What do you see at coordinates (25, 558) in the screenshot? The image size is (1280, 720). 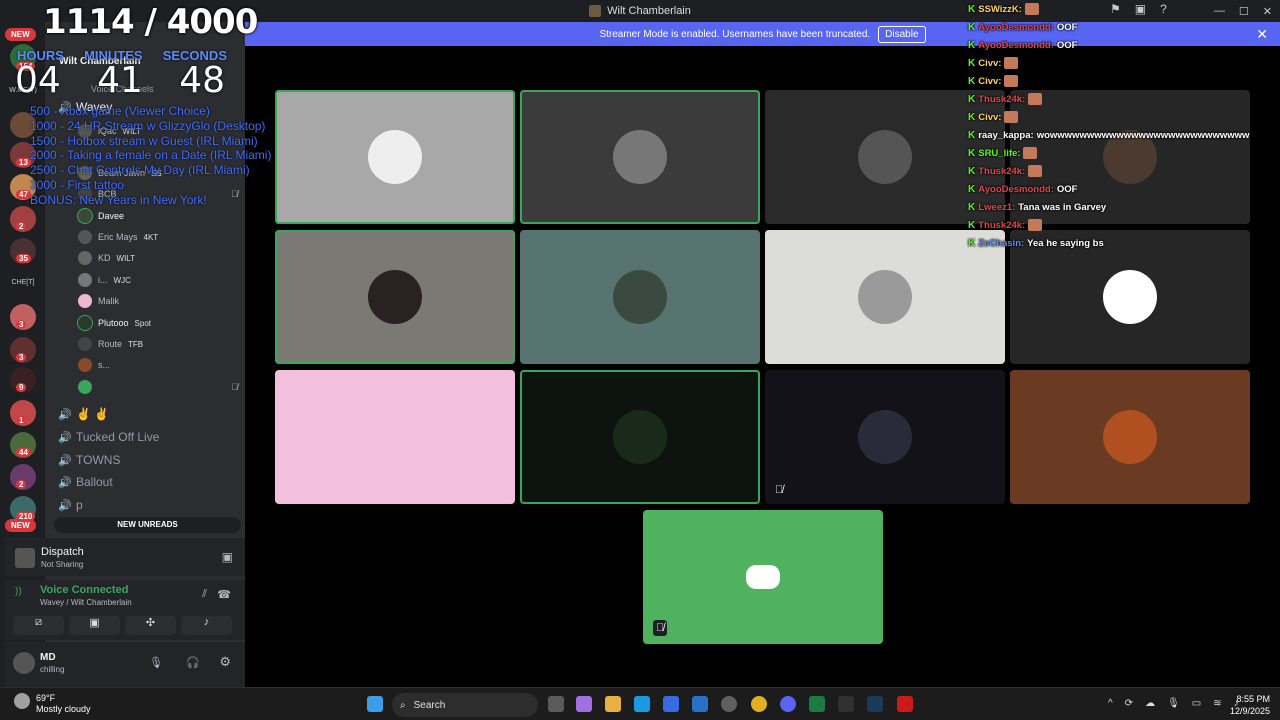 I see `dispatch-avatar` at bounding box center [25, 558].